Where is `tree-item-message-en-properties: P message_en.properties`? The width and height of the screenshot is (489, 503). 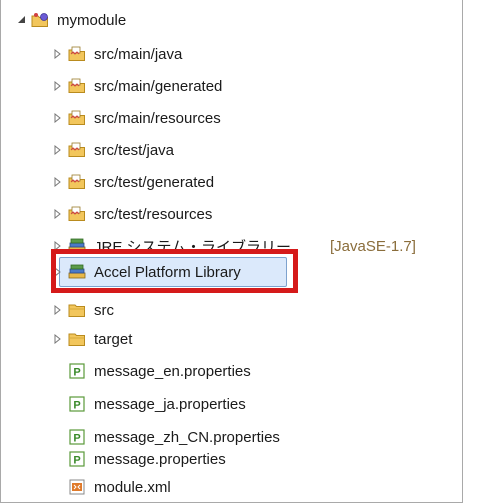 tree-item-message-en-properties: P message_en.properties is located at coordinates (231, 371).